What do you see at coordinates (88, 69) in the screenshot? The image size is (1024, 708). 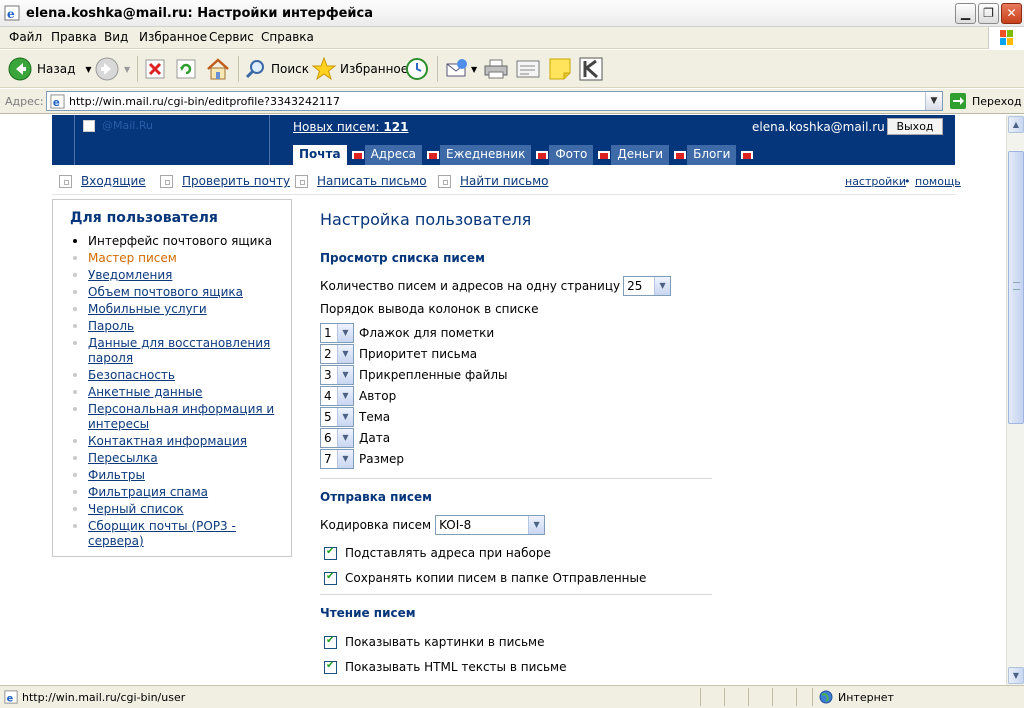 I see `back-dropdown-icon: ▼` at bounding box center [88, 69].